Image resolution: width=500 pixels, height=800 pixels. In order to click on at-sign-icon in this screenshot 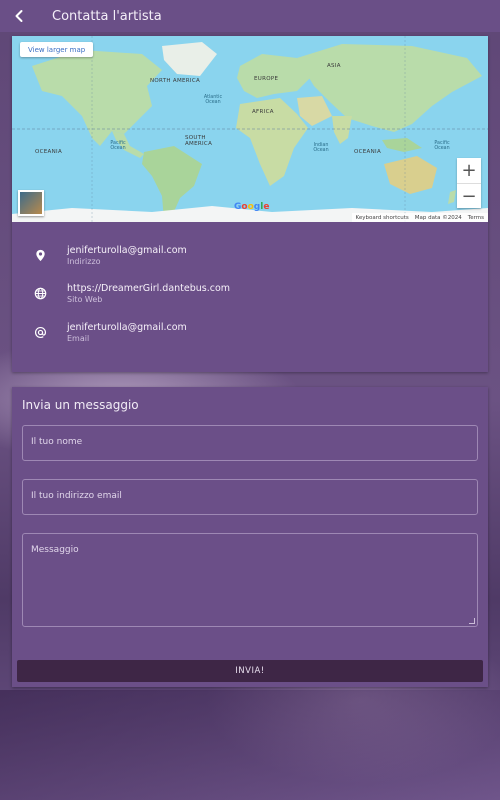, I will do `click(40, 332)`.